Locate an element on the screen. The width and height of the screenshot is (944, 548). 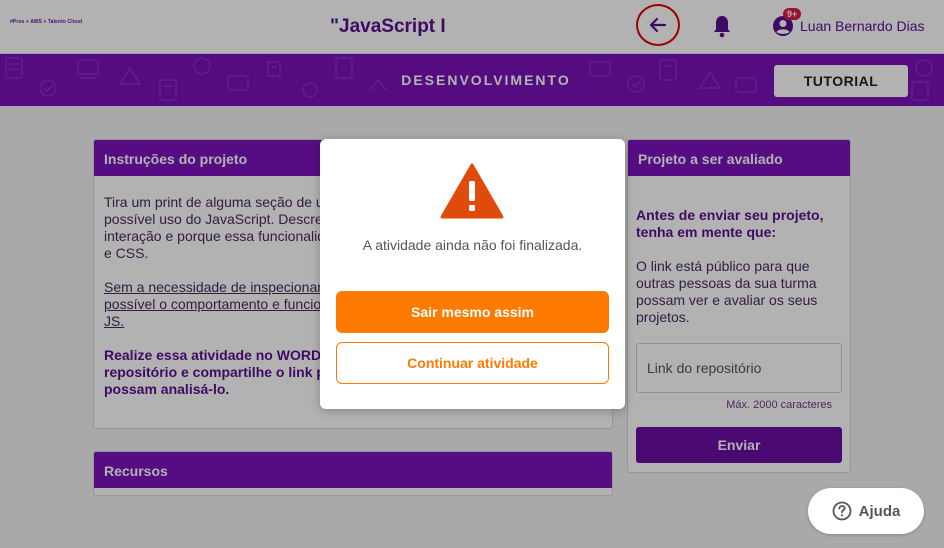
dialog-message: A atividade ainda não foi finalizada. is located at coordinates (472, 245).